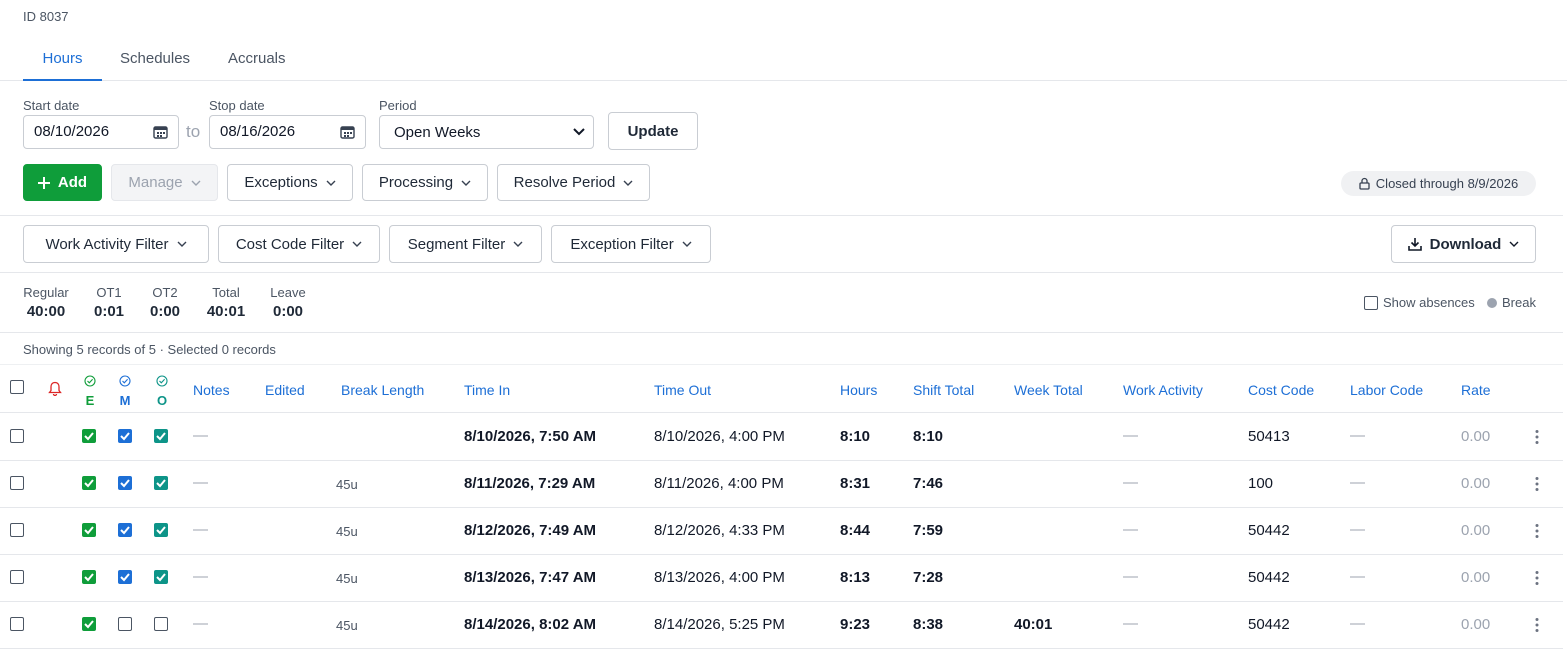 This screenshot has height=660, width=1567. I want to click on summary-total-value: 40:01, so click(226, 311).